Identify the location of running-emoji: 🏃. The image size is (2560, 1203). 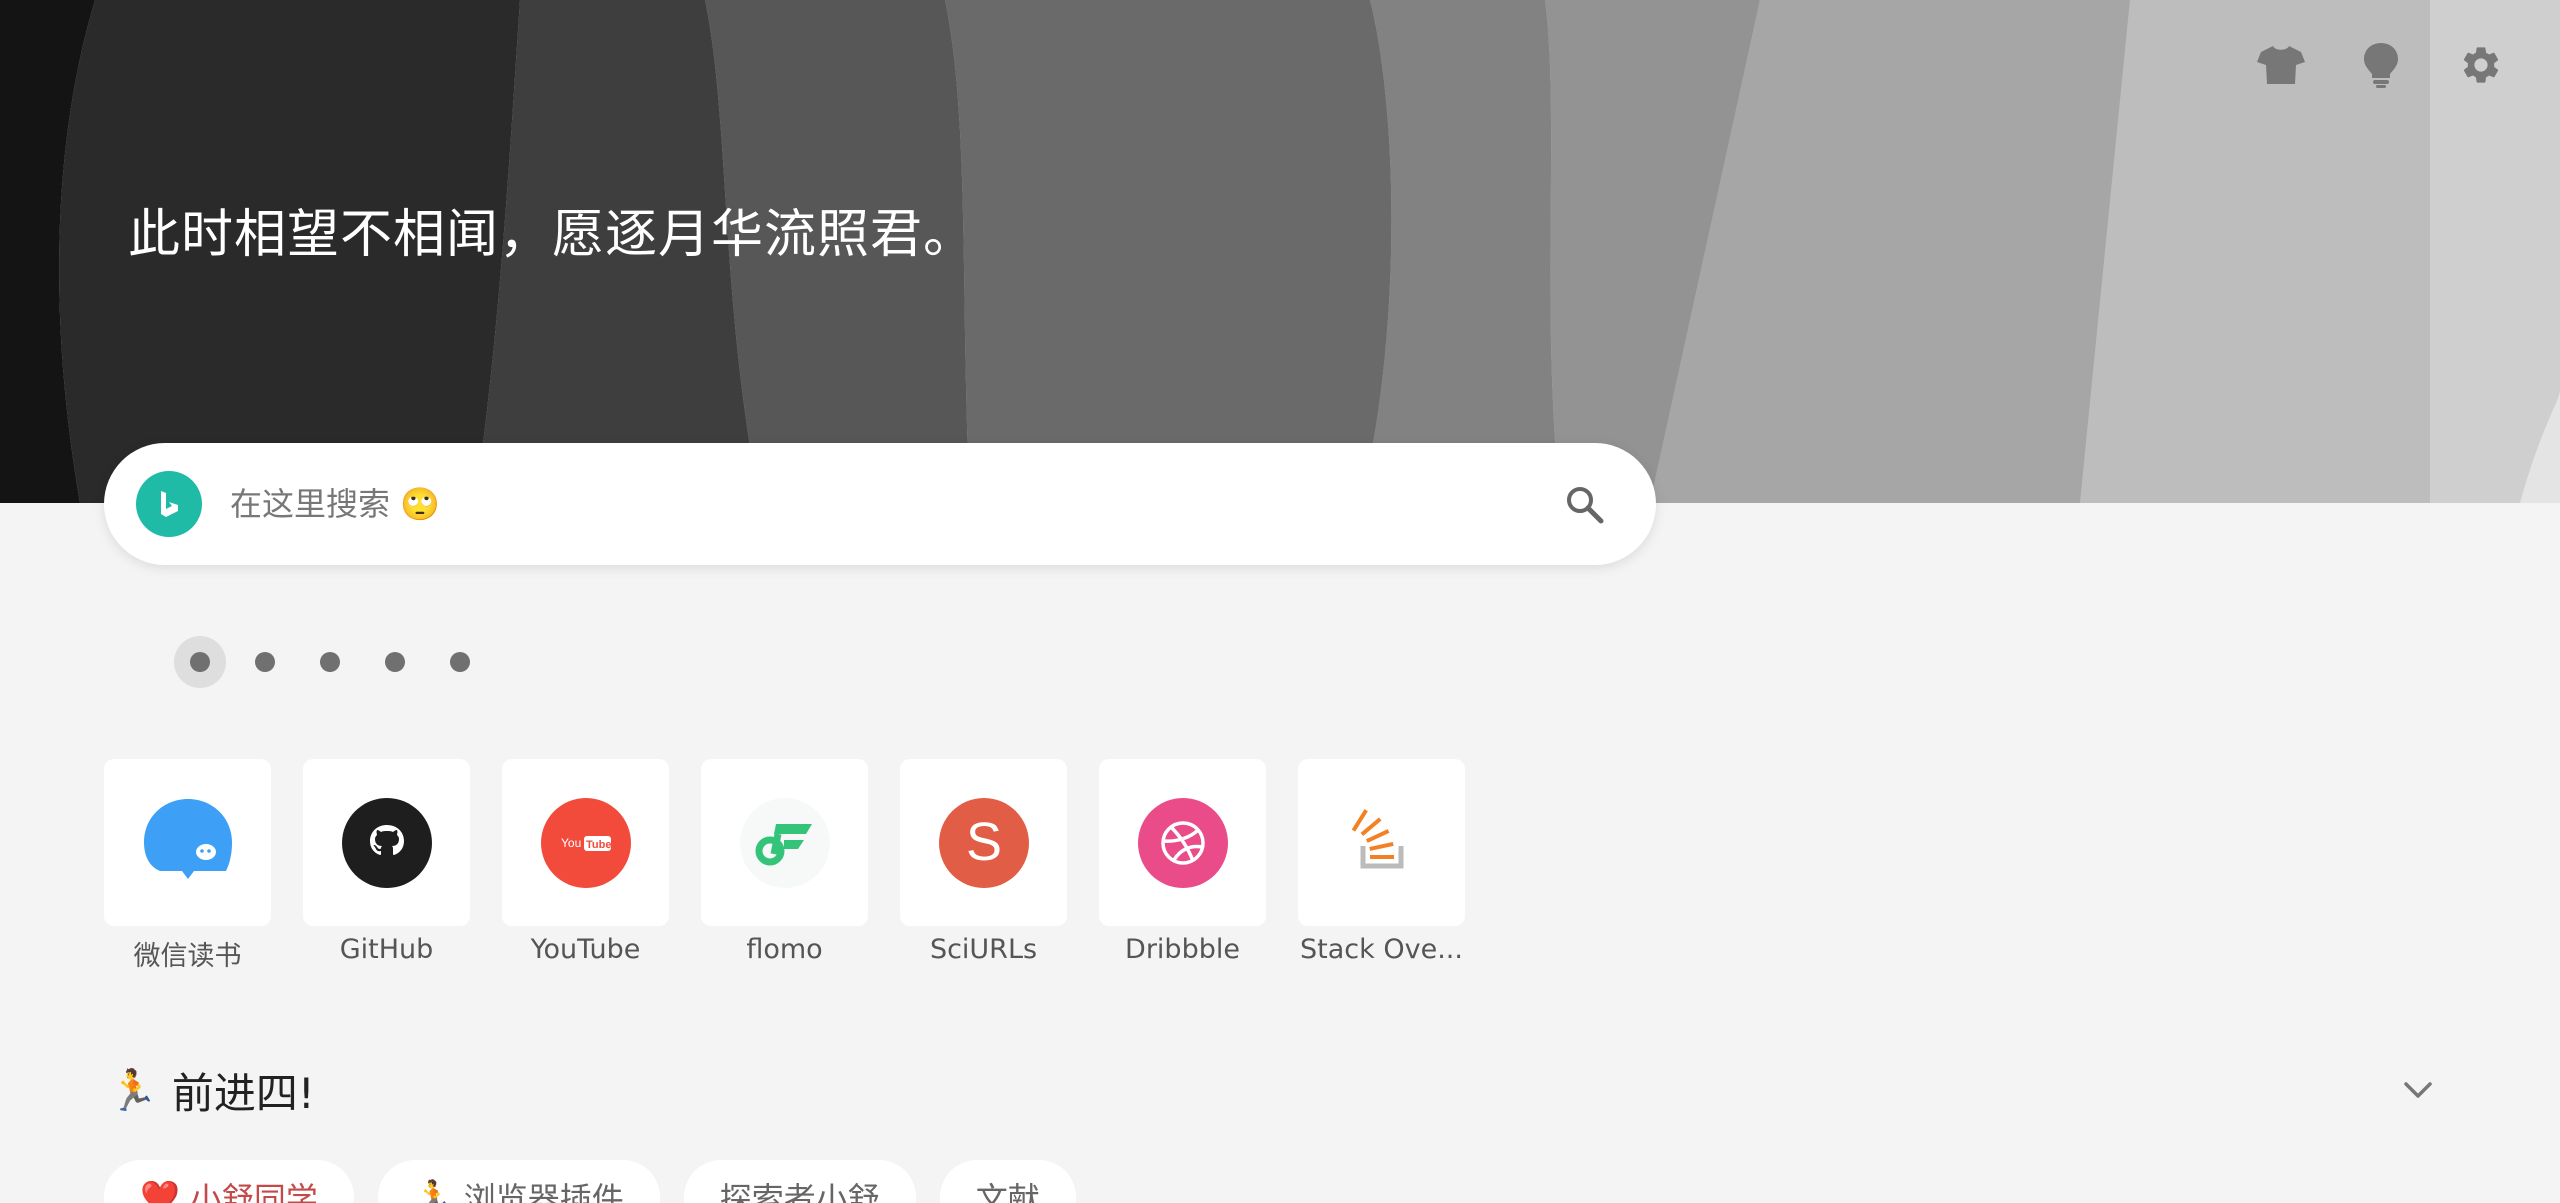
(133, 1090).